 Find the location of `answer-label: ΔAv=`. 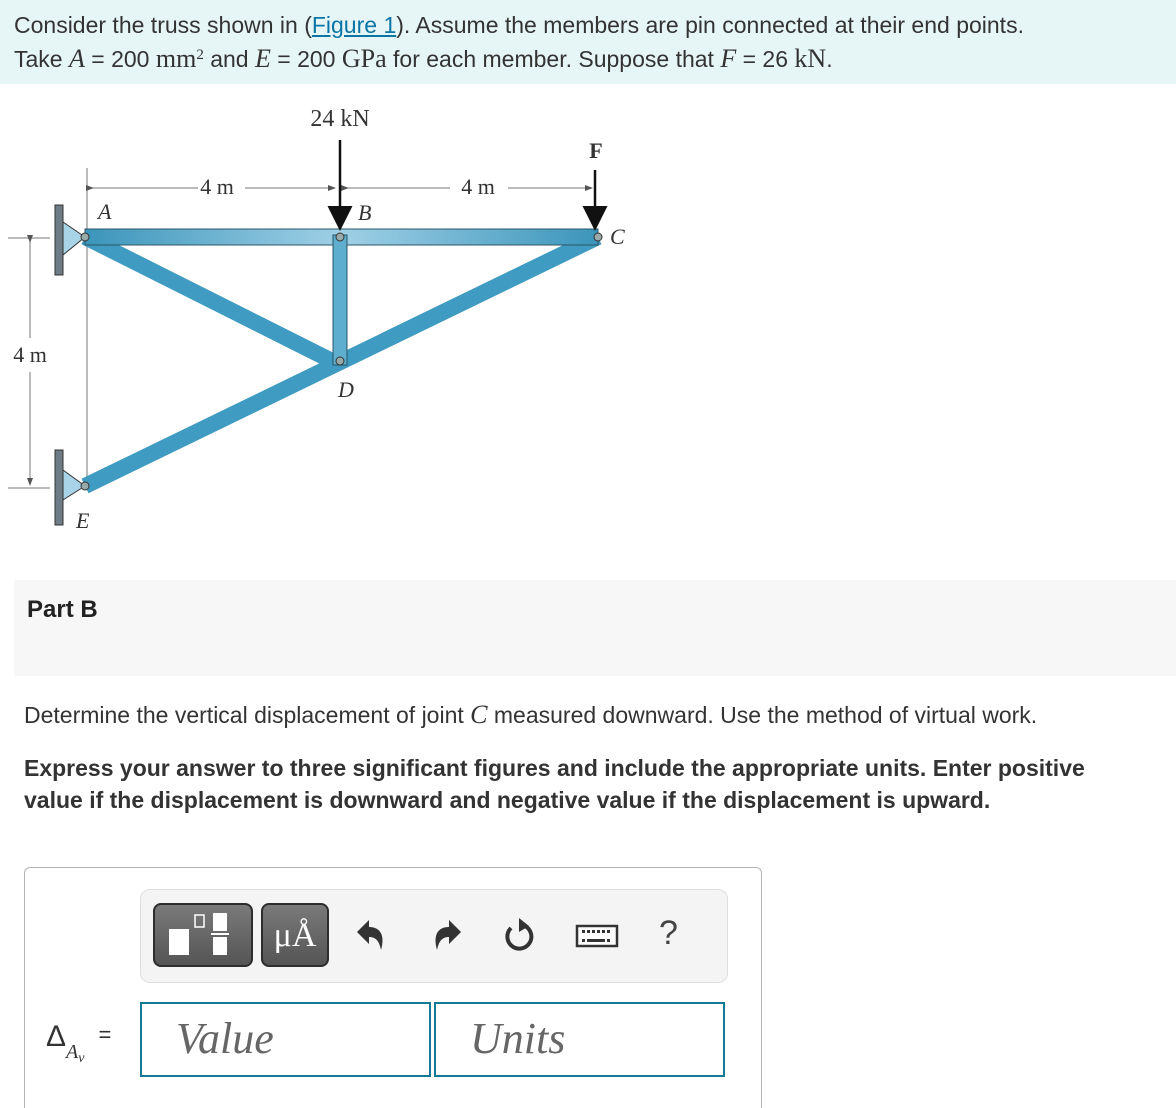

answer-label: ΔAv= is located at coordinates (79, 1043).